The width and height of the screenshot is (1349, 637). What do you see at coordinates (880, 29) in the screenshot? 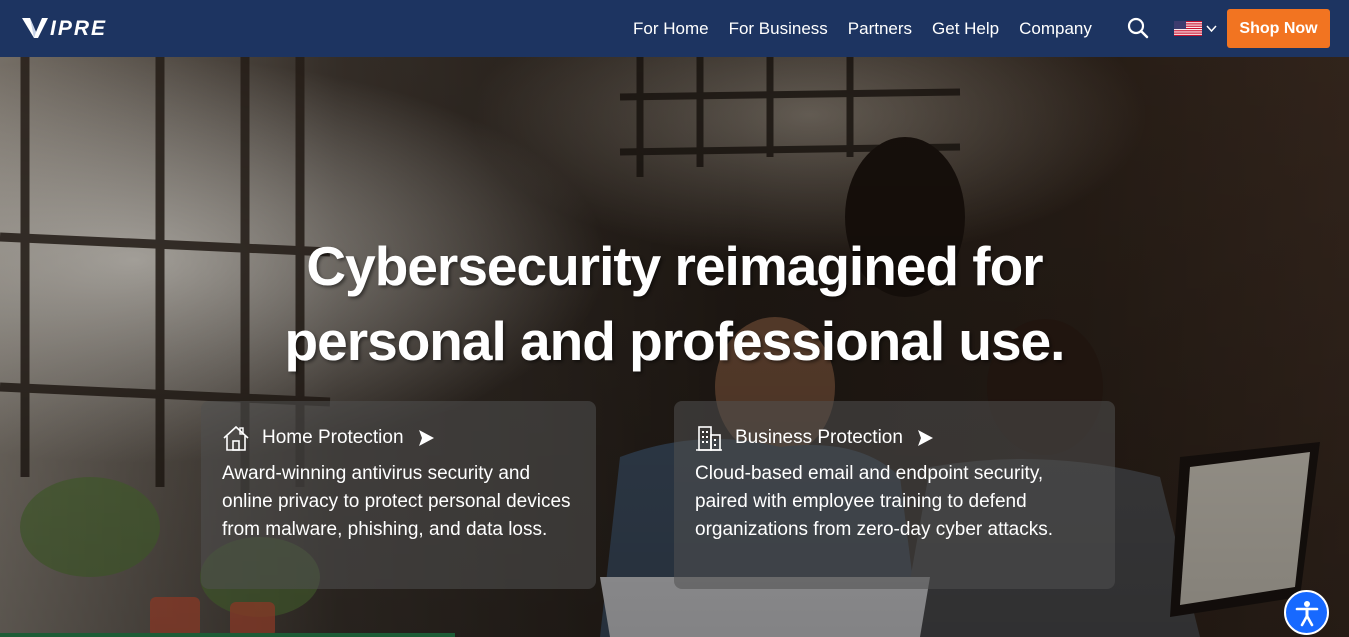
I see `nav-partners: Partners` at bounding box center [880, 29].